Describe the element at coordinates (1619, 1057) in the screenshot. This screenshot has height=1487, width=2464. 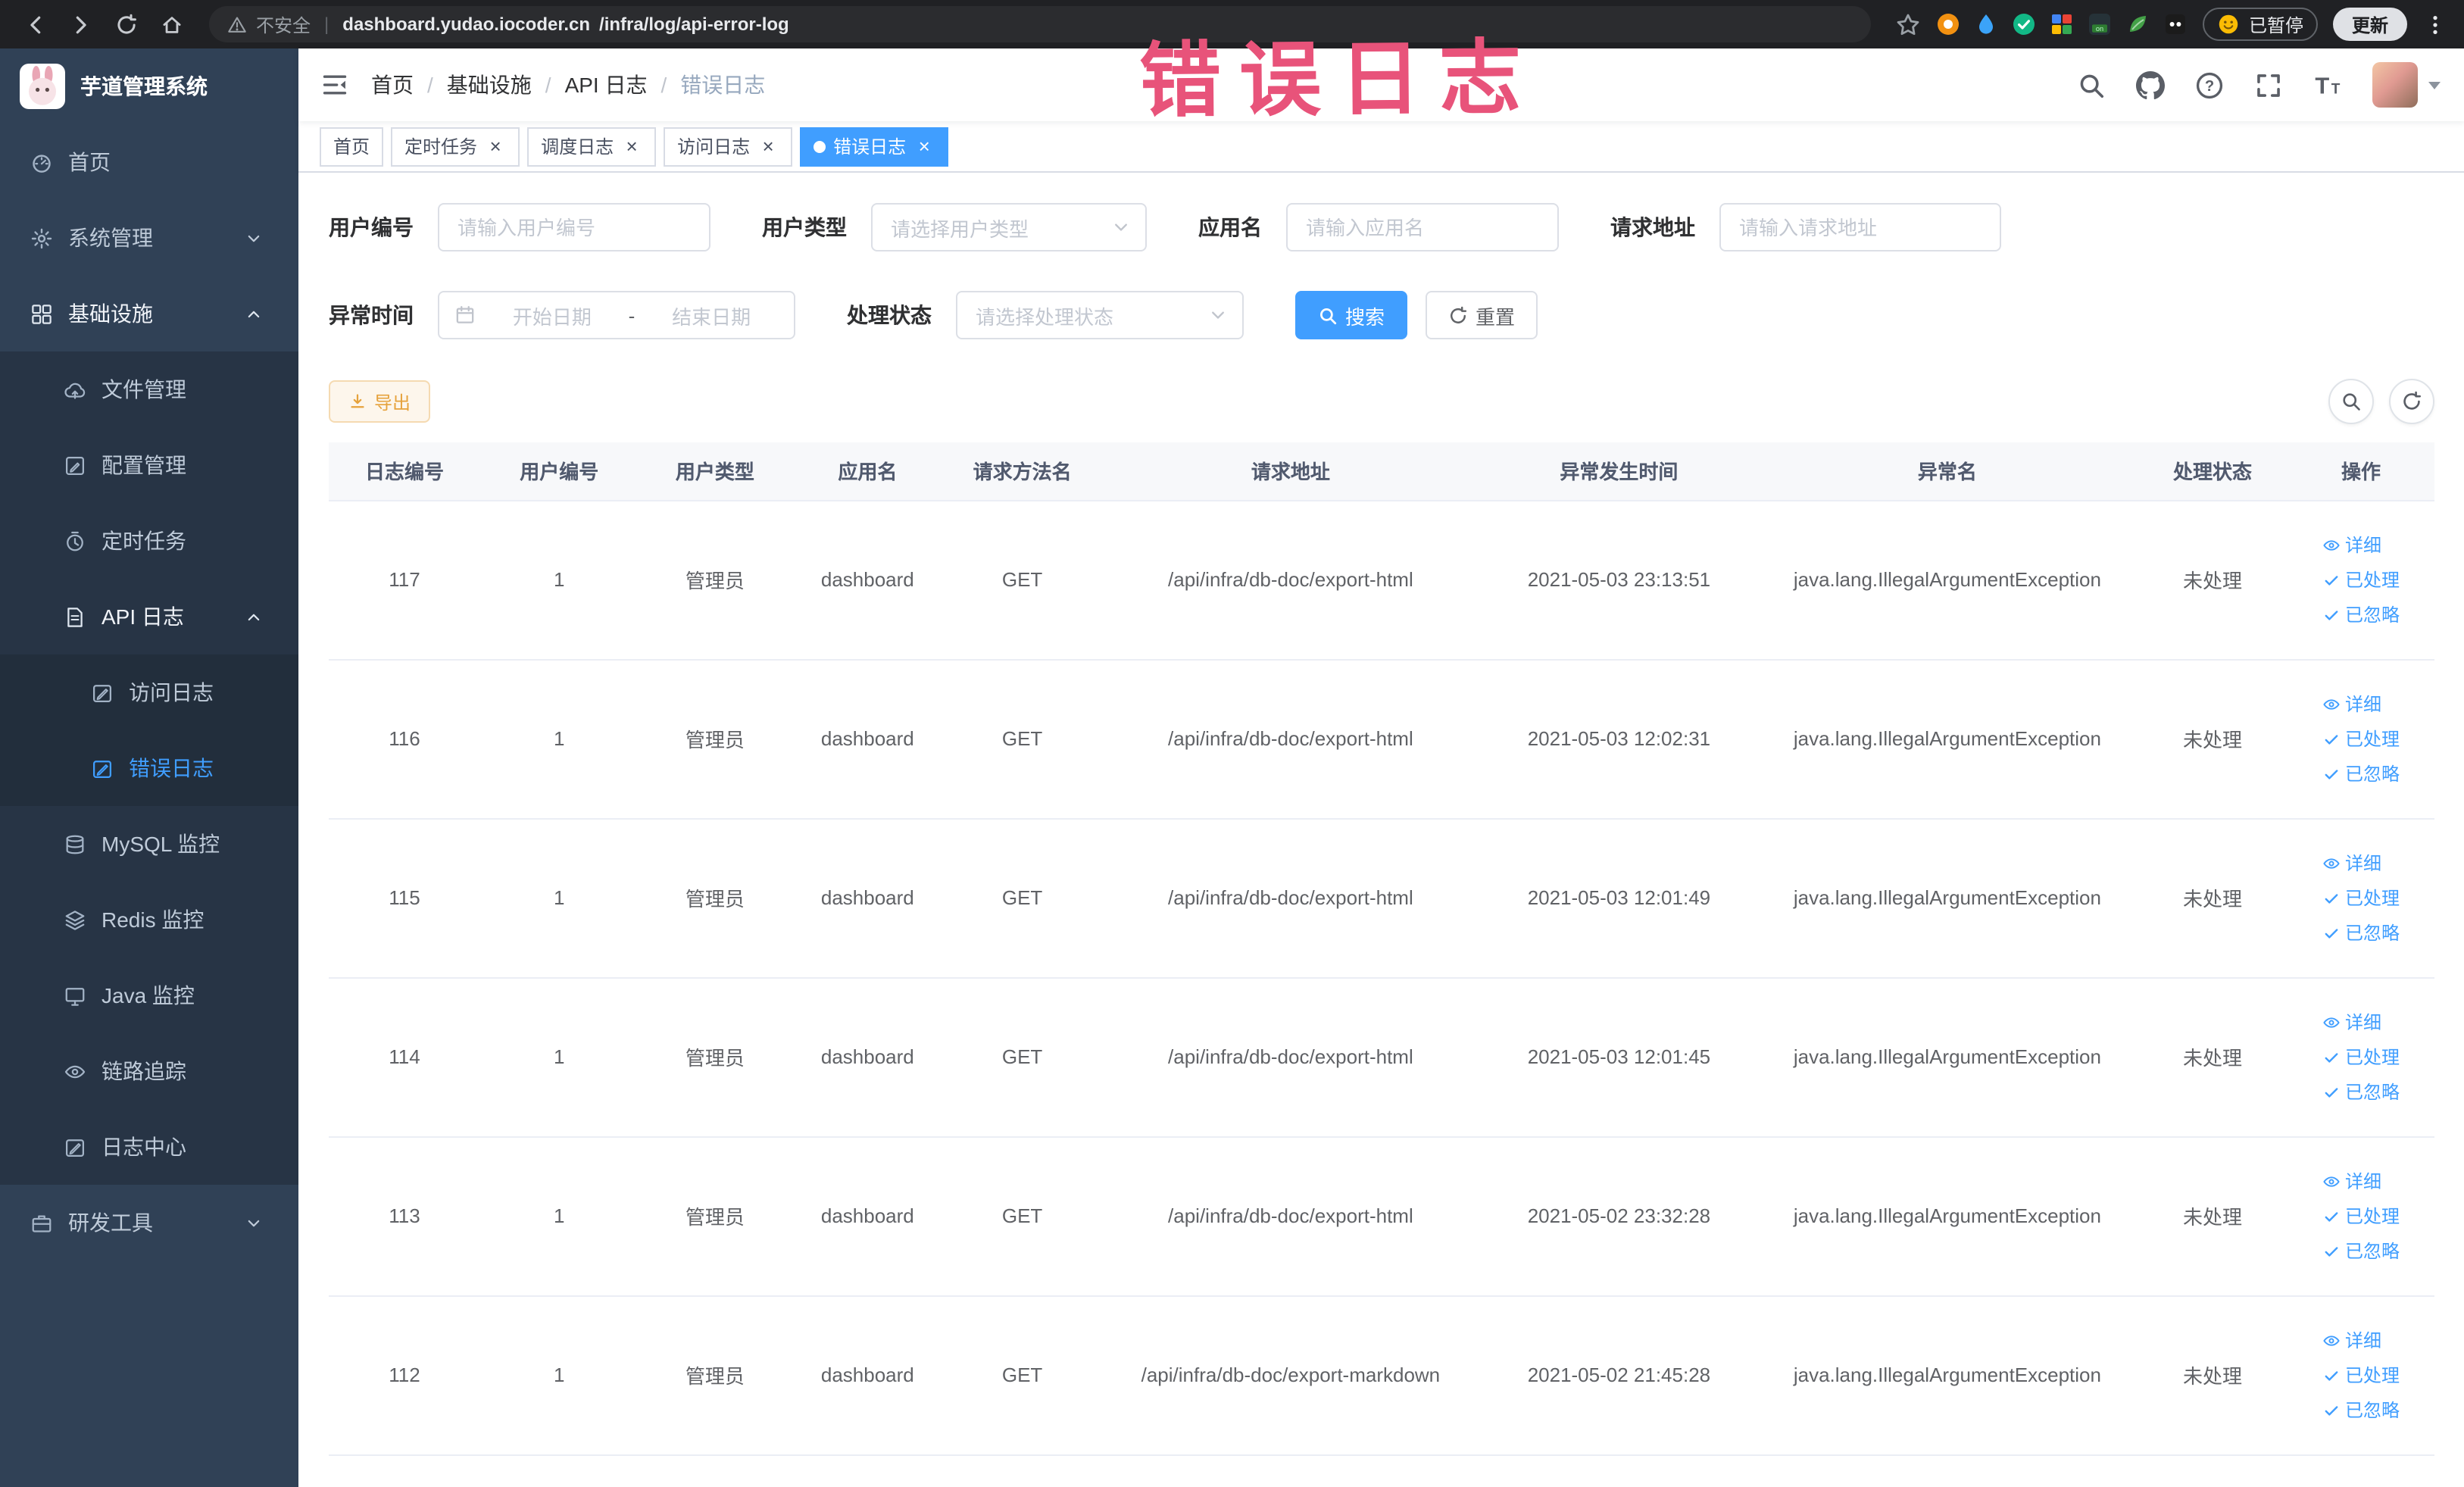
I see `cell-time: 2021-05-03 12:01:45` at that location.